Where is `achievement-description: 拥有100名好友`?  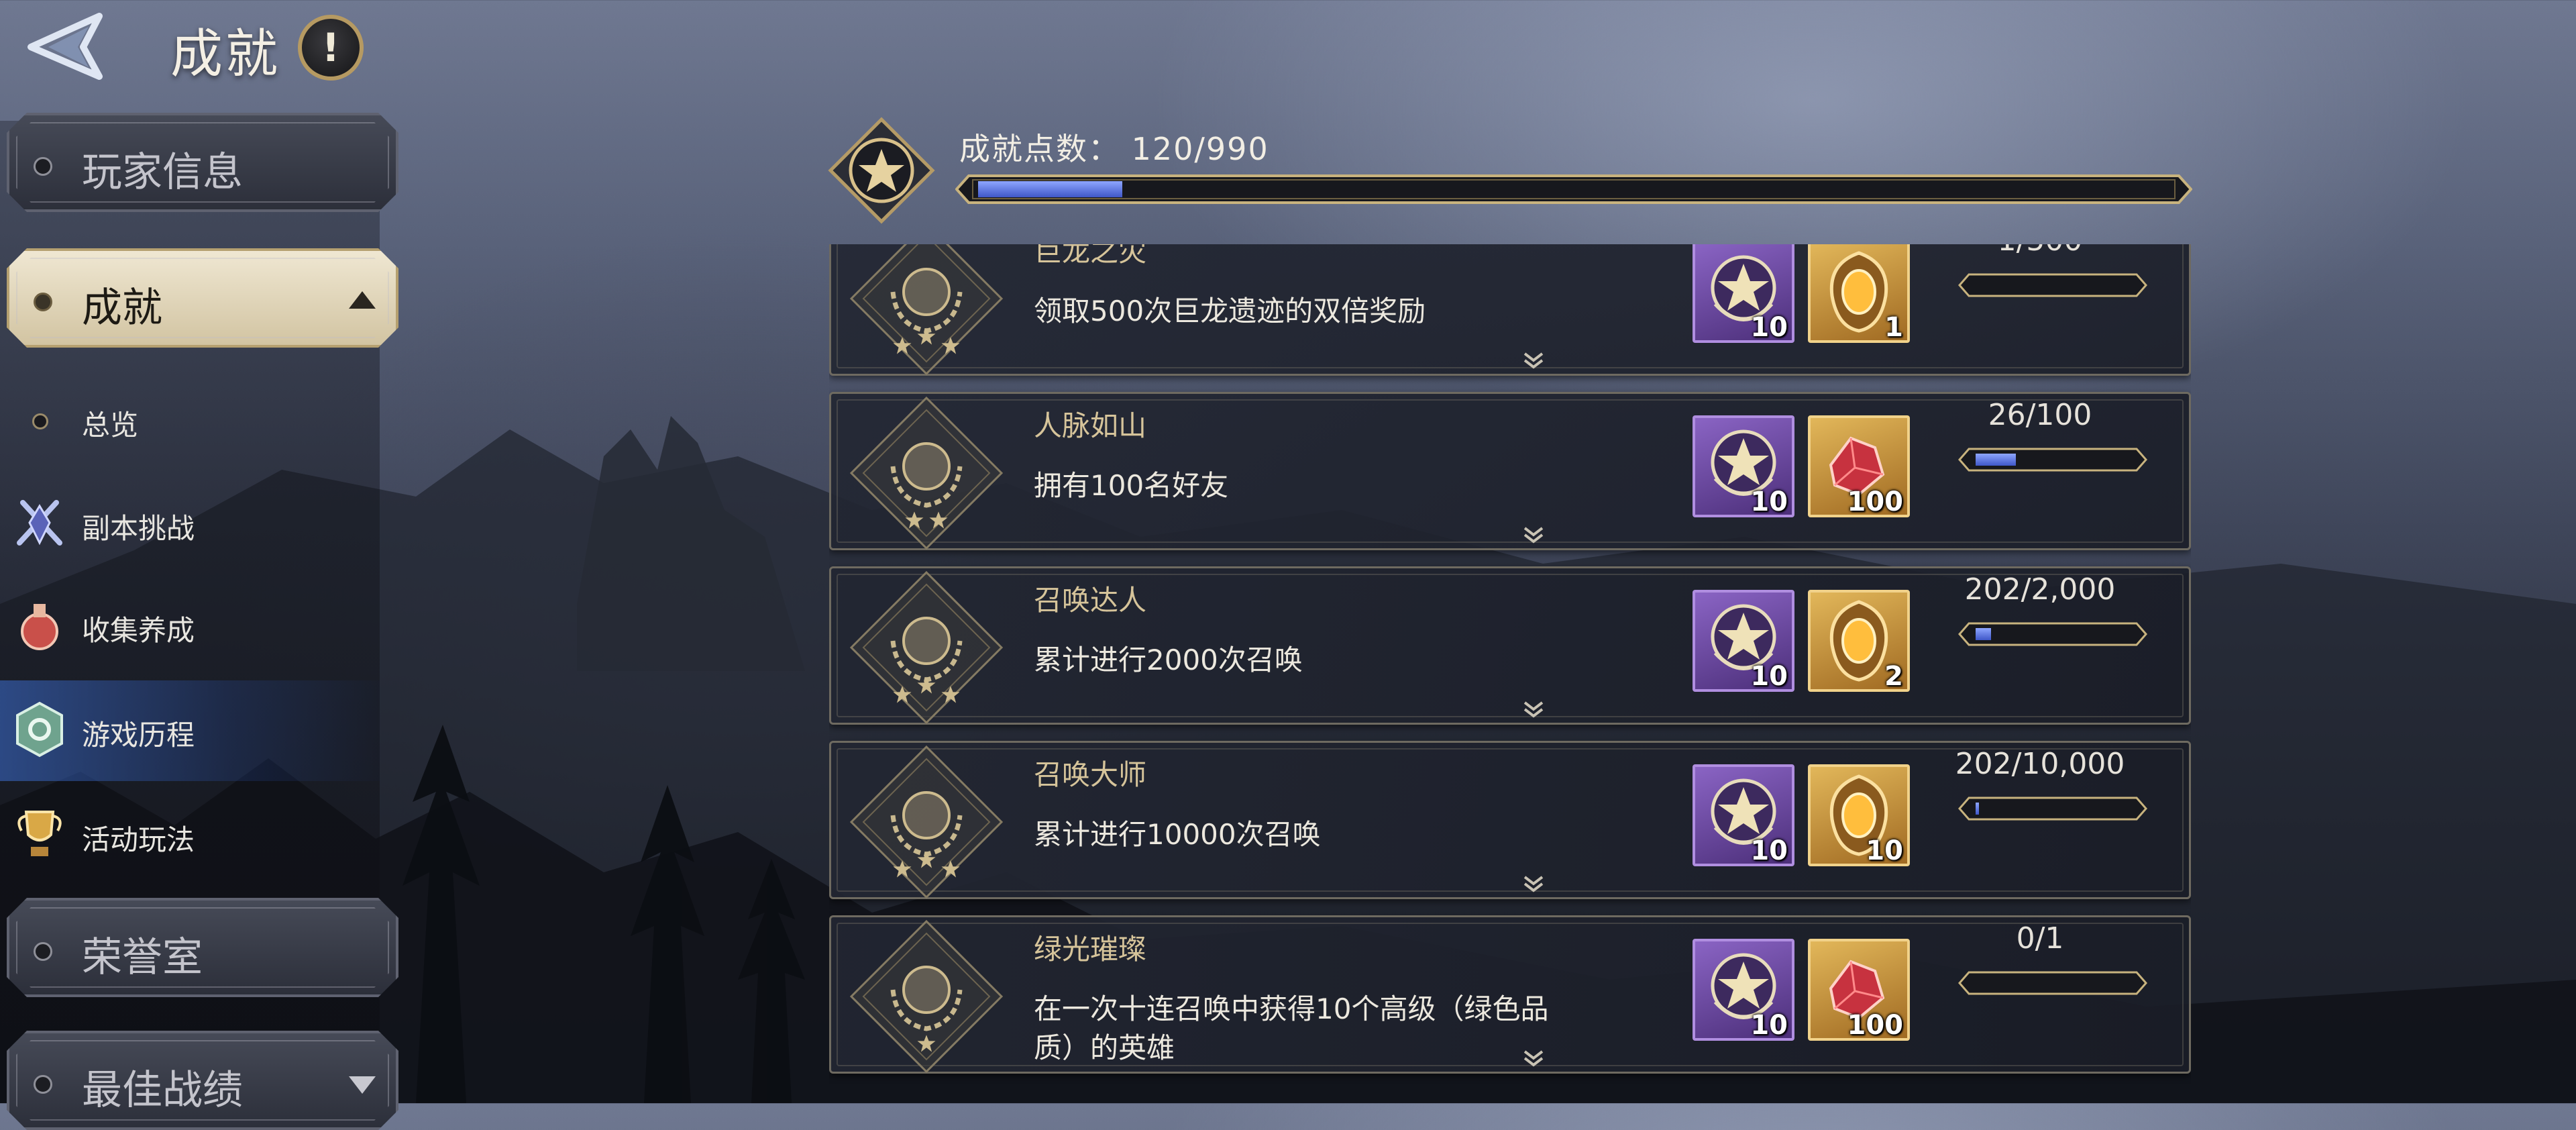 achievement-description: 拥有100名好友 is located at coordinates (1131, 485).